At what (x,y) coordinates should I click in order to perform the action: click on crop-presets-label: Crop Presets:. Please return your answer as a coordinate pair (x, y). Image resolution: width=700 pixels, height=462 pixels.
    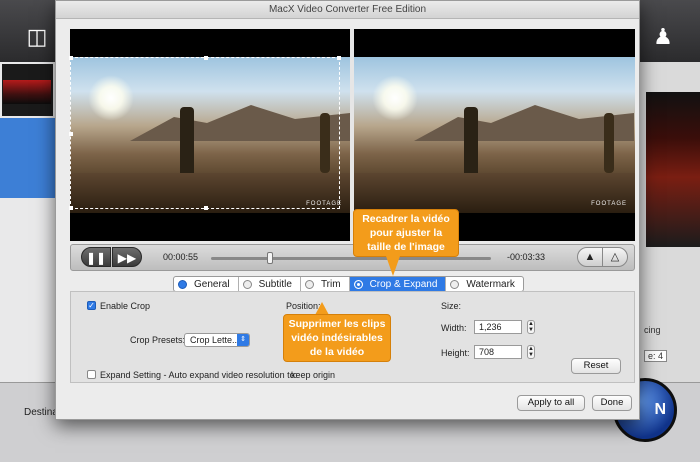
    Looking at the image, I should click on (158, 340).